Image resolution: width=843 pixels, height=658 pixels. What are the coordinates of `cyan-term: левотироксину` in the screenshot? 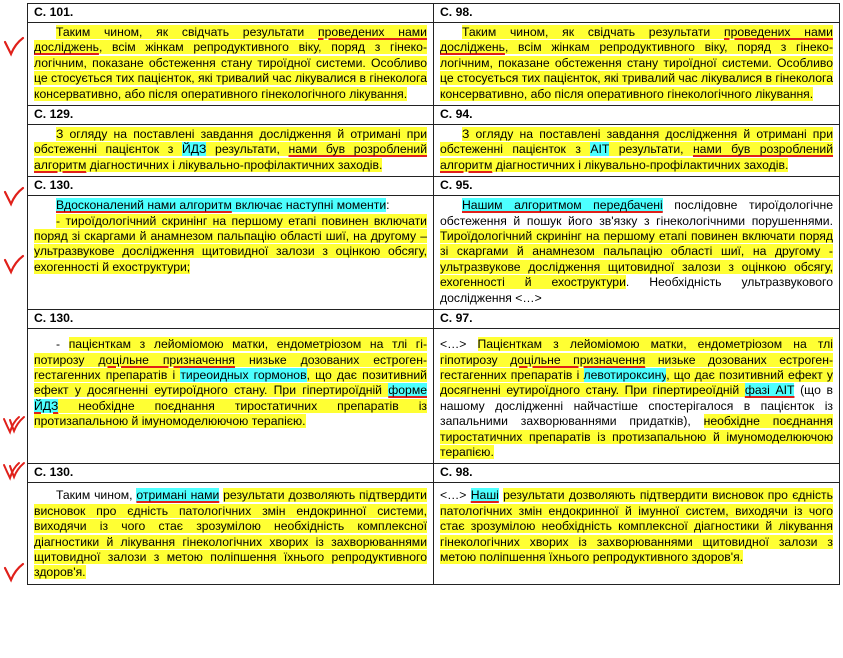 It's located at (625, 374).